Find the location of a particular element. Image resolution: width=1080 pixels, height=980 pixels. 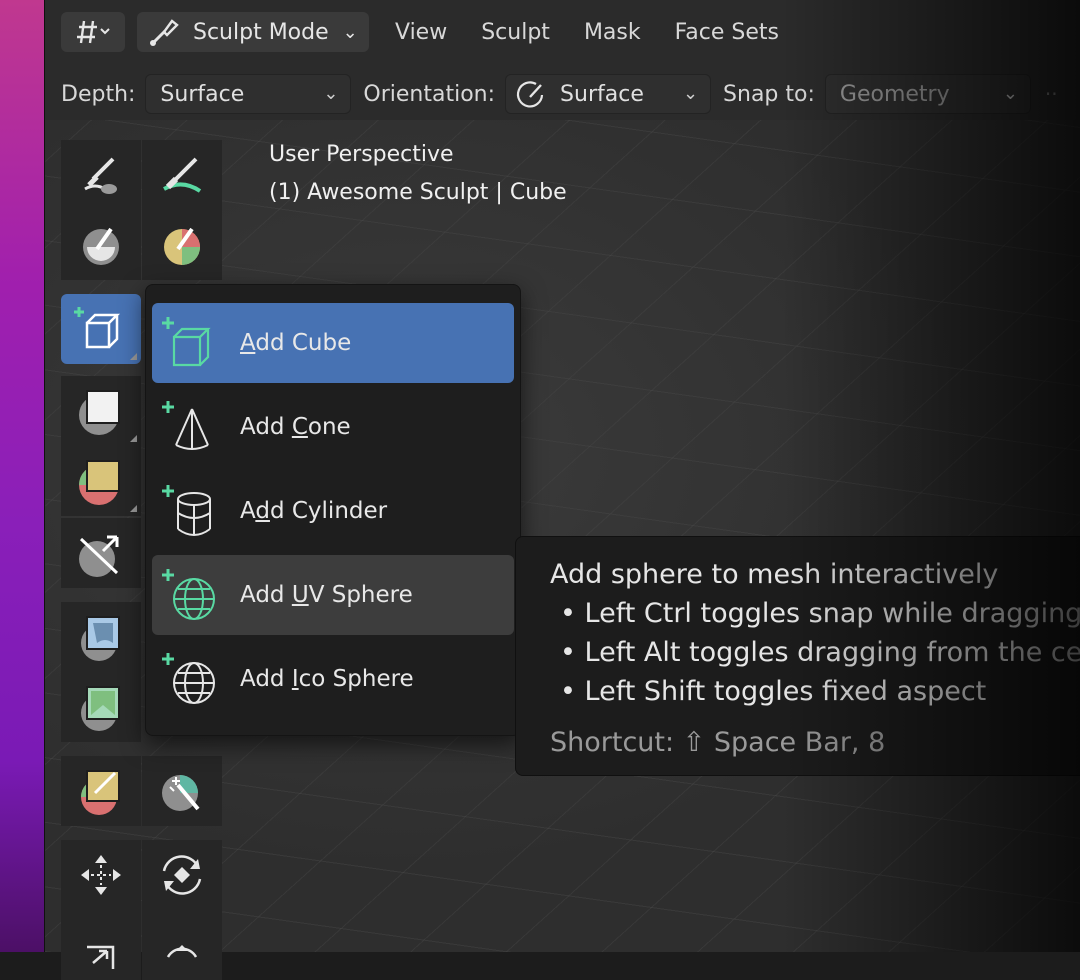

mode-label: Sculpt Mode is located at coordinates (261, 32).